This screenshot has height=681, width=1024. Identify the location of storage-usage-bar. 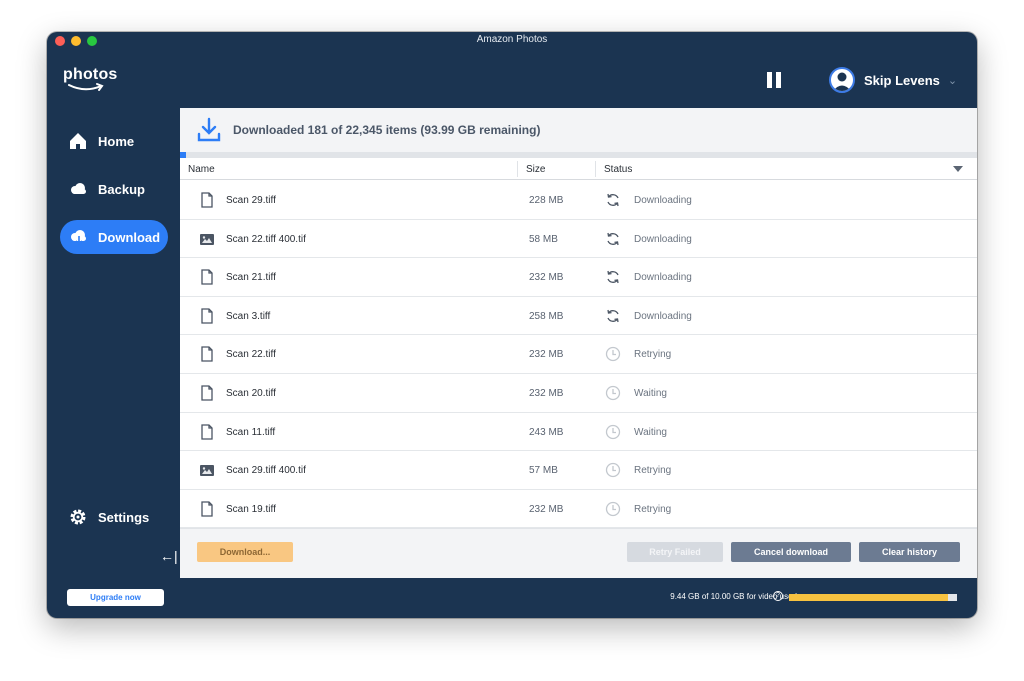
(873, 597).